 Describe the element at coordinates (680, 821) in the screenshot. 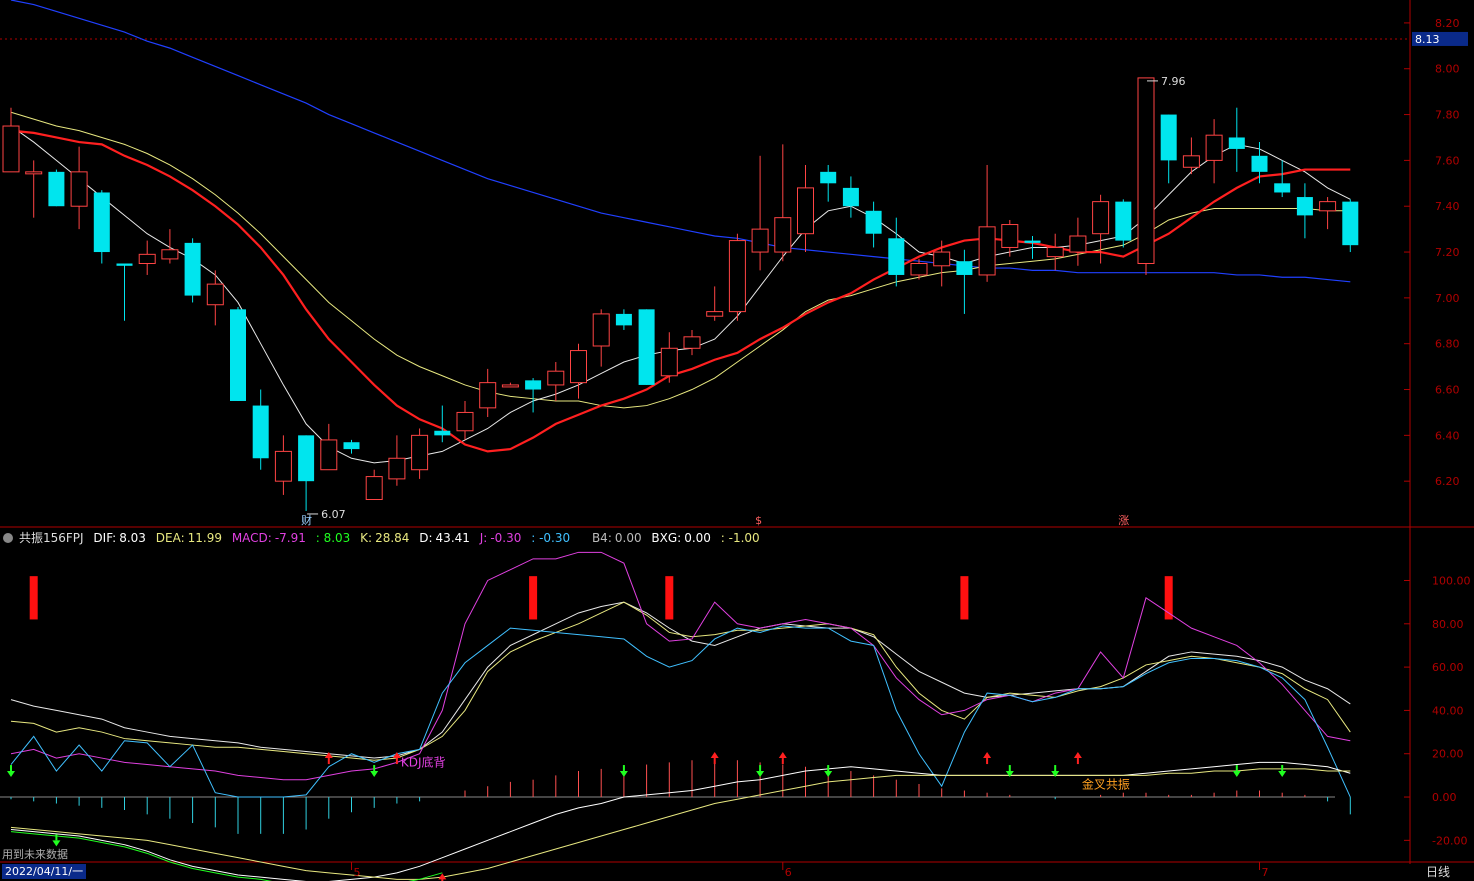

I see `series-dif-line` at that location.